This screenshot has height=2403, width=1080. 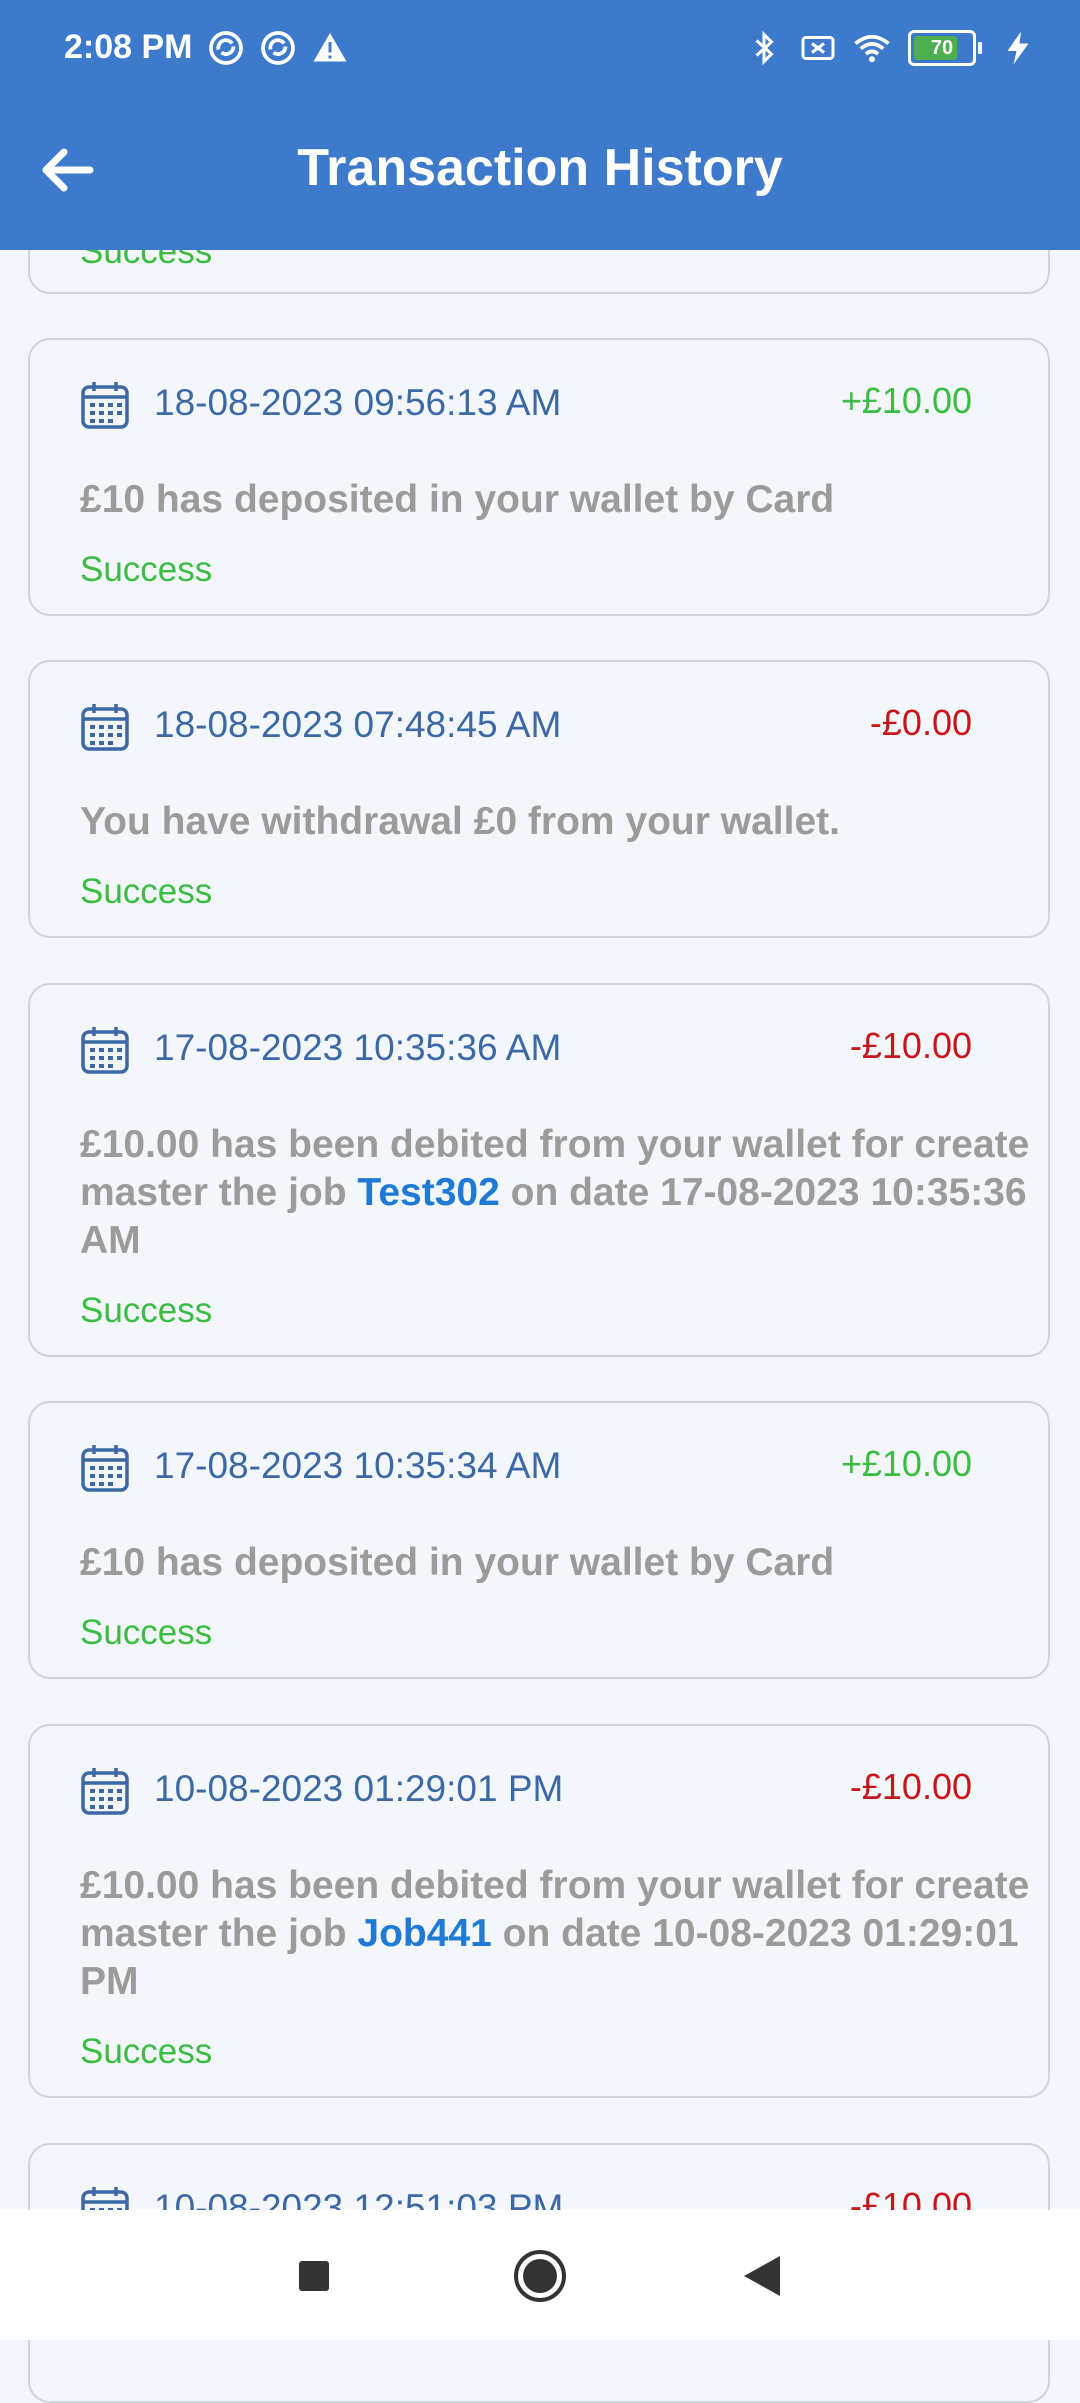 I want to click on battery-level: 70, so click(x=942, y=47).